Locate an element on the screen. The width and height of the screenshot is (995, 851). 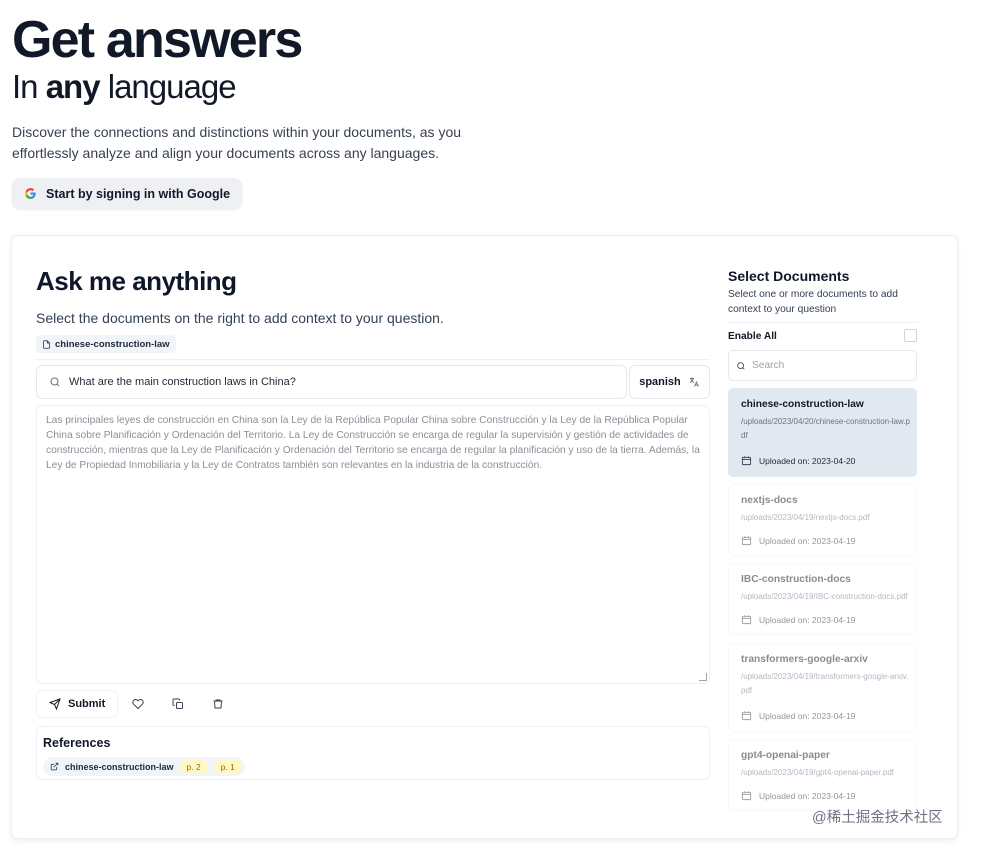
ask-title: Ask me anything is located at coordinates (136, 281).